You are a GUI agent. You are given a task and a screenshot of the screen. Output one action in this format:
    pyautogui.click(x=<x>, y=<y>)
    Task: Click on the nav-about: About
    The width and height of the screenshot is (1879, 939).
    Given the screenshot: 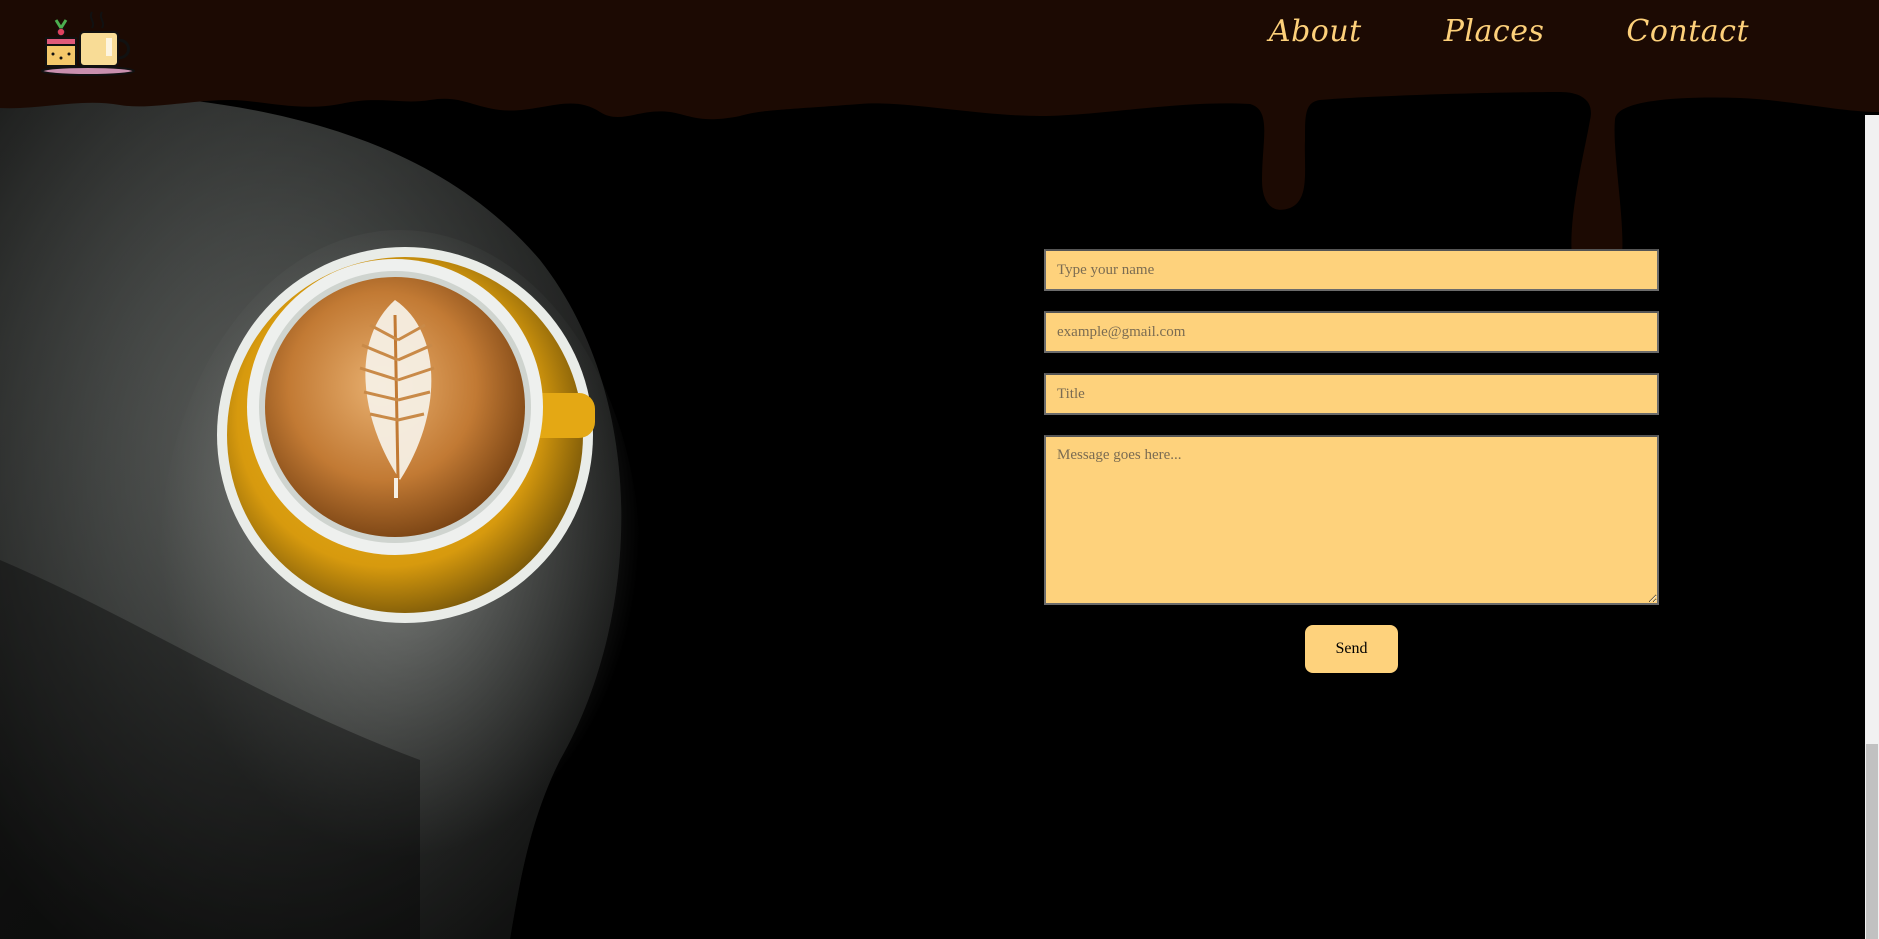 What is the action you would take?
    pyautogui.click(x=1315, y=31)
    